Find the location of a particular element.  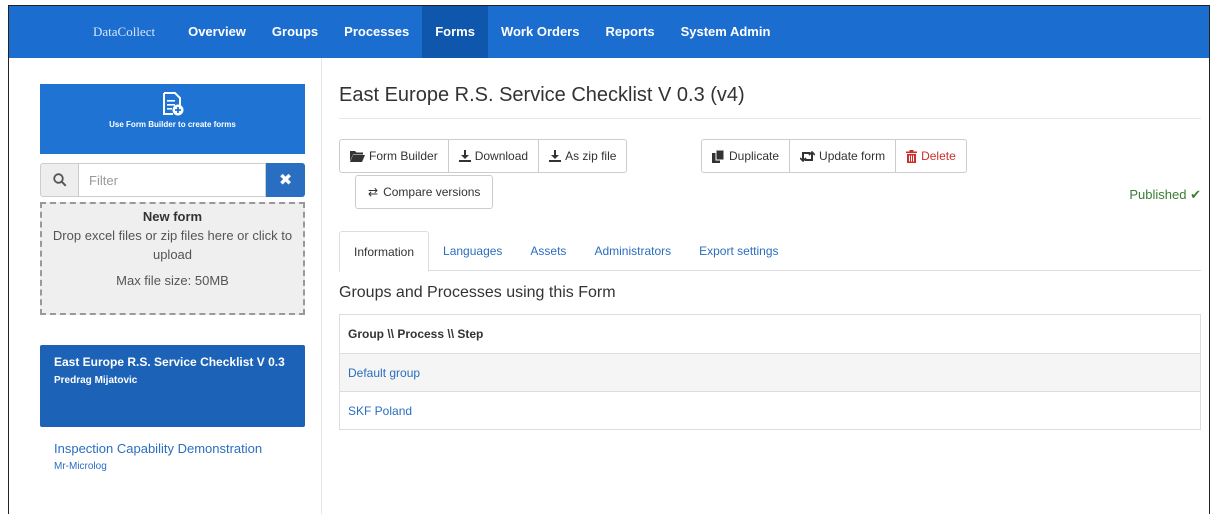

delete-button: Delete is located at coordinates (931, 156).